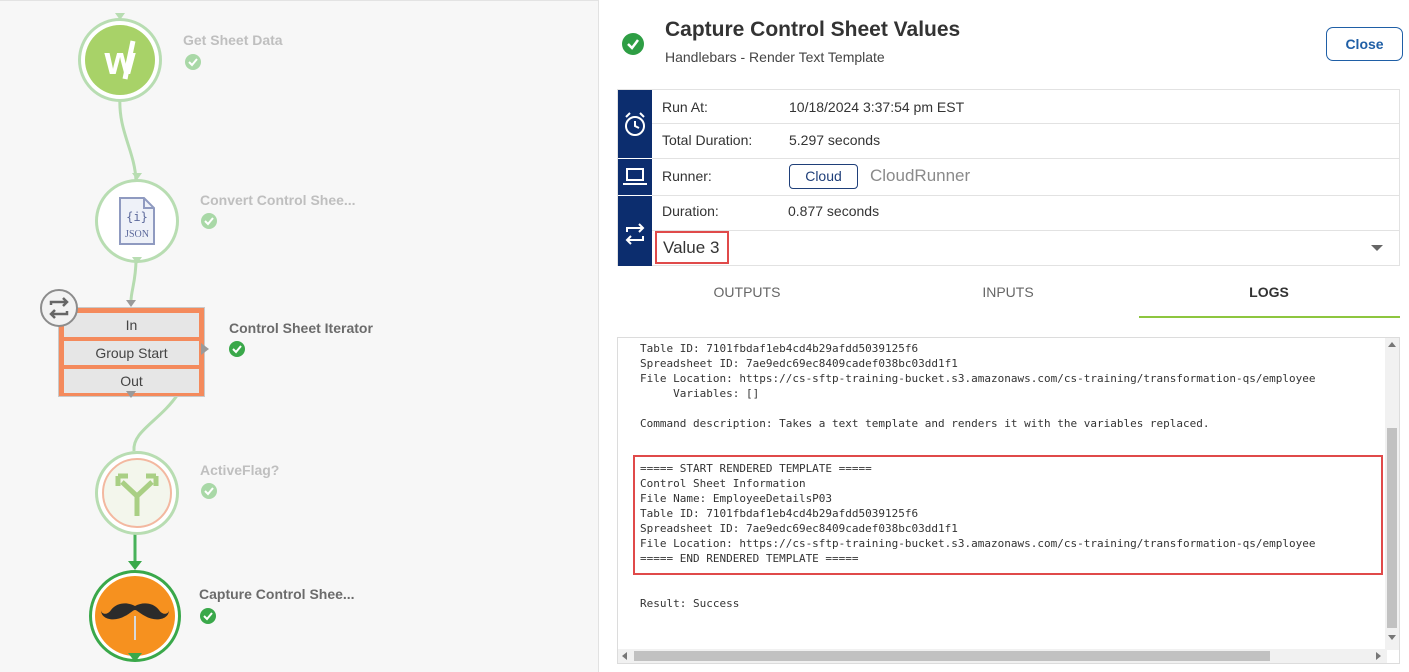 This screenshot has width=1409, height=672. Describe the element at coordinates (834, 211) in the screenshot. I see `duration-value: 0.877 seconds` at that location.